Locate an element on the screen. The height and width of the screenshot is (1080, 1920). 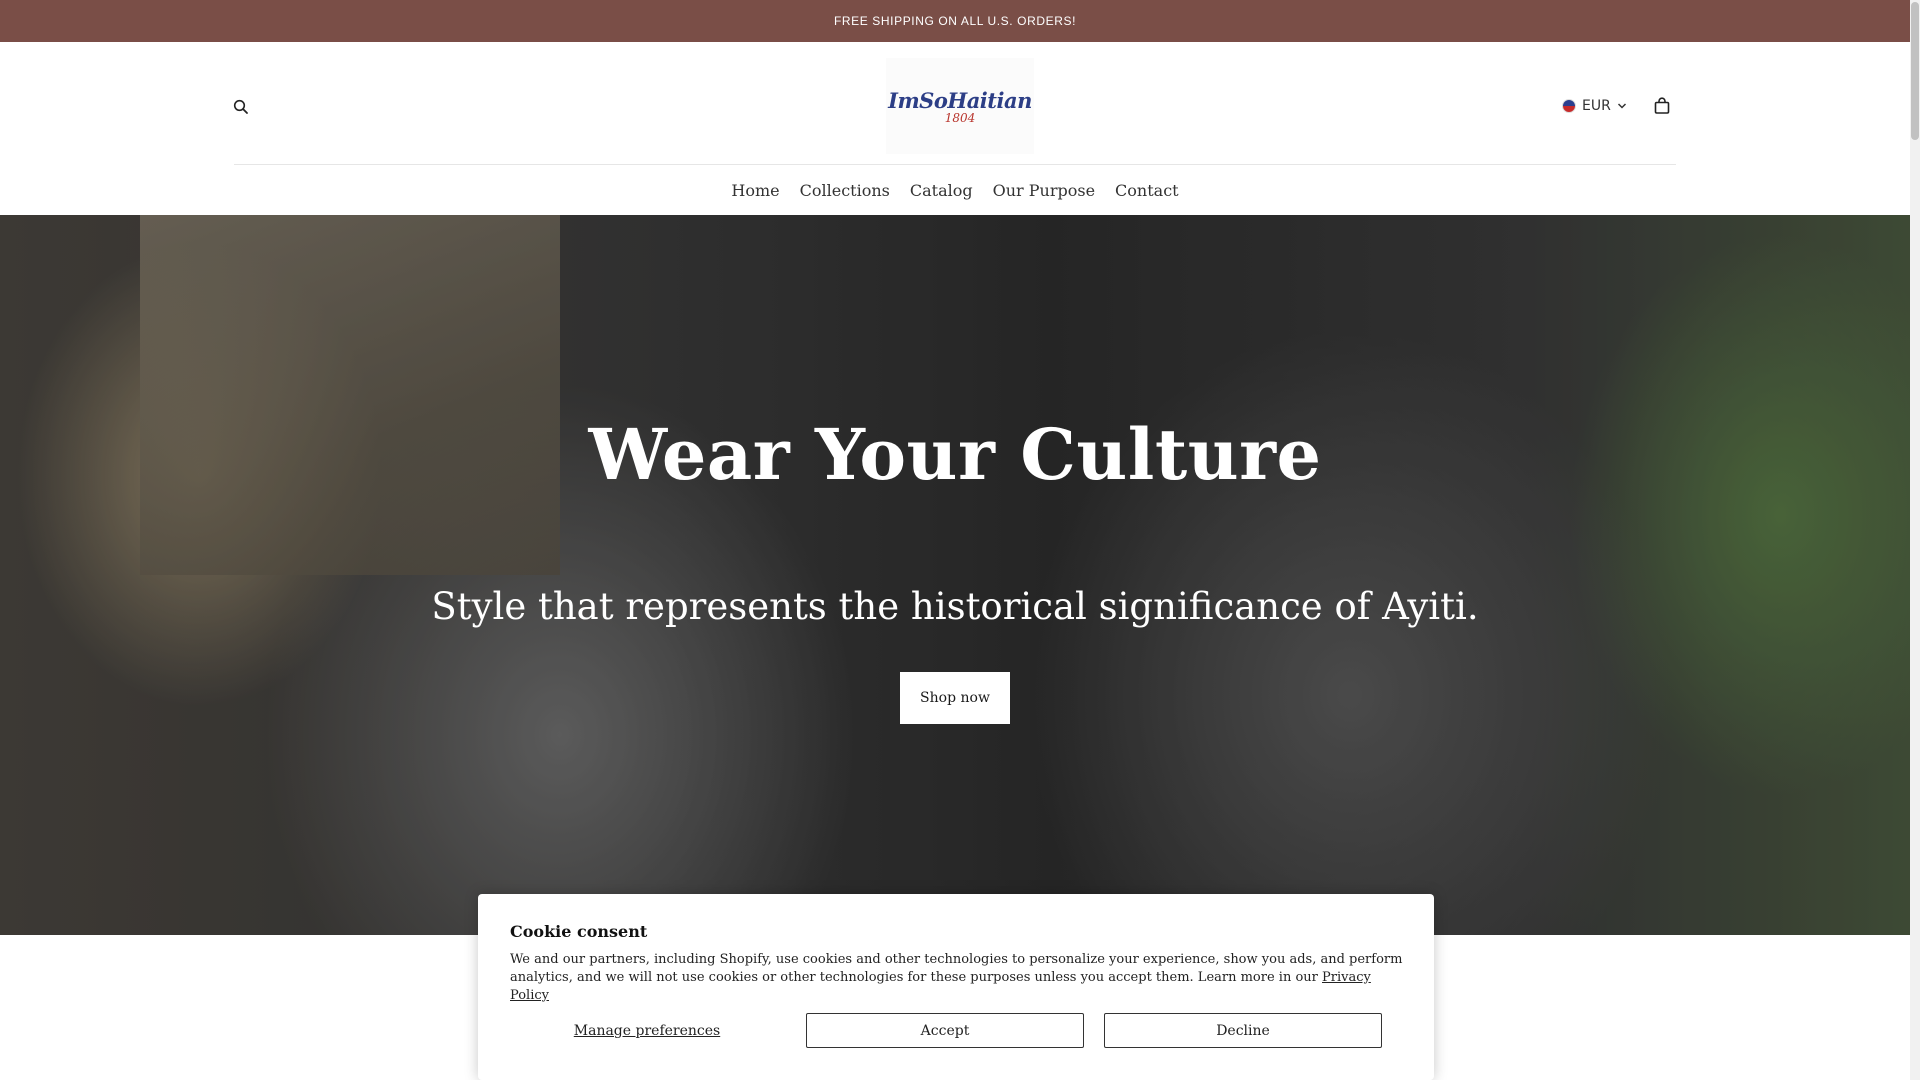
page-scrollbar is located at coordinates (1915, 540).